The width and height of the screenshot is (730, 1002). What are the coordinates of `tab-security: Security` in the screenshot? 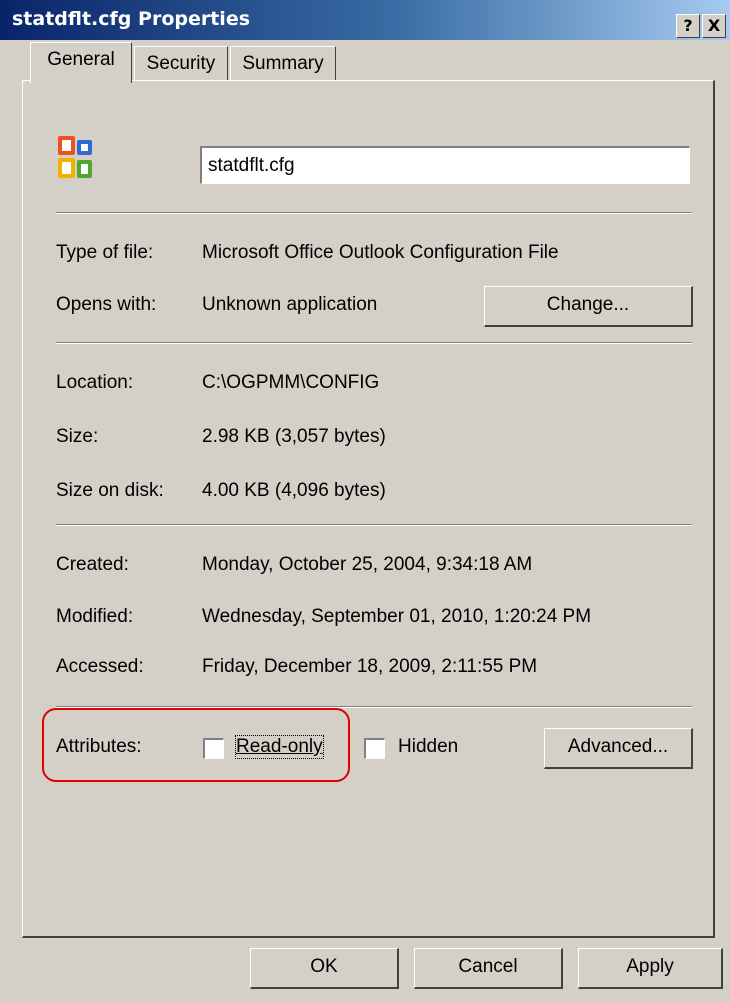 It's located at (181, 63).